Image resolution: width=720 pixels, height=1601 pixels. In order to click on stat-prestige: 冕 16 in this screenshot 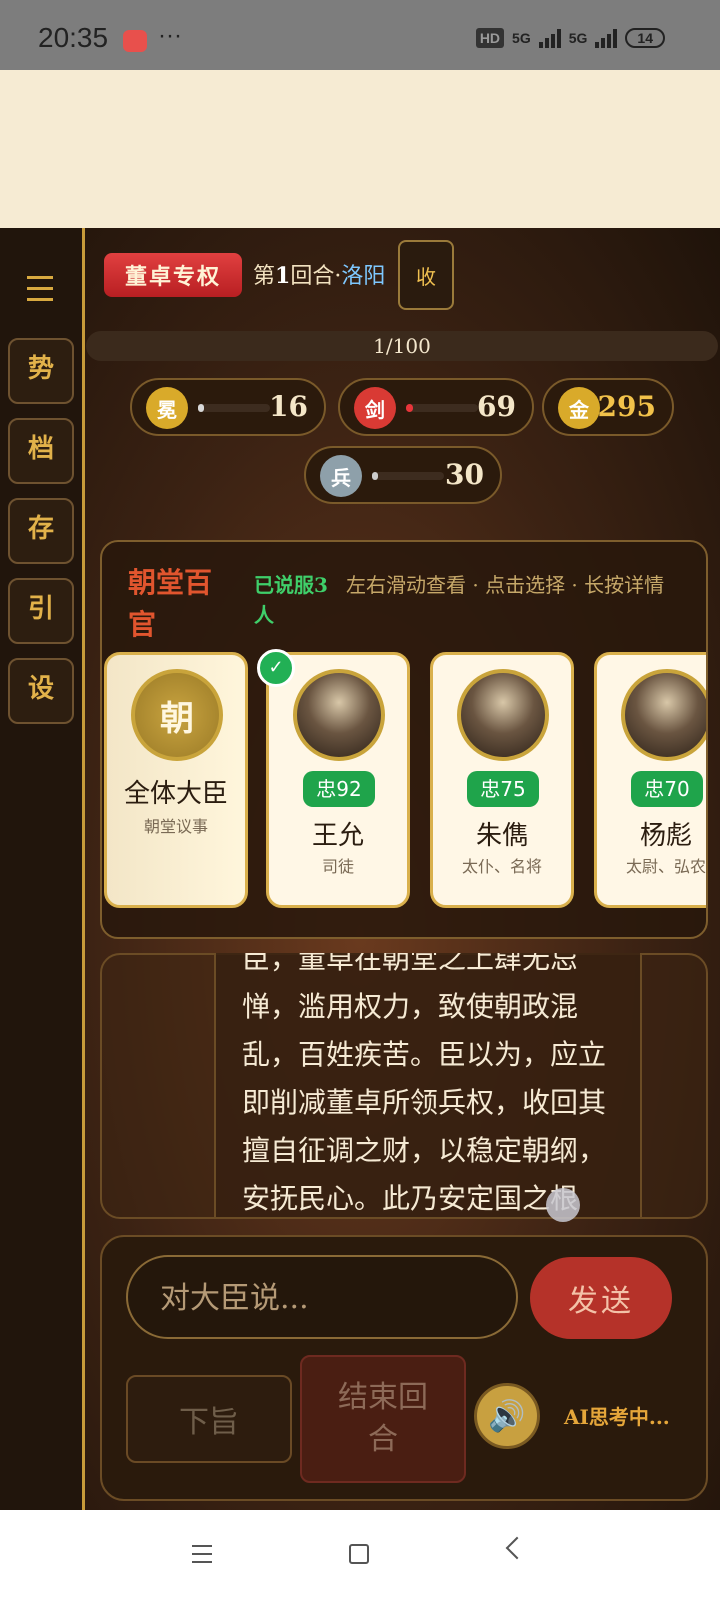, I will do `click(228, 407)`.